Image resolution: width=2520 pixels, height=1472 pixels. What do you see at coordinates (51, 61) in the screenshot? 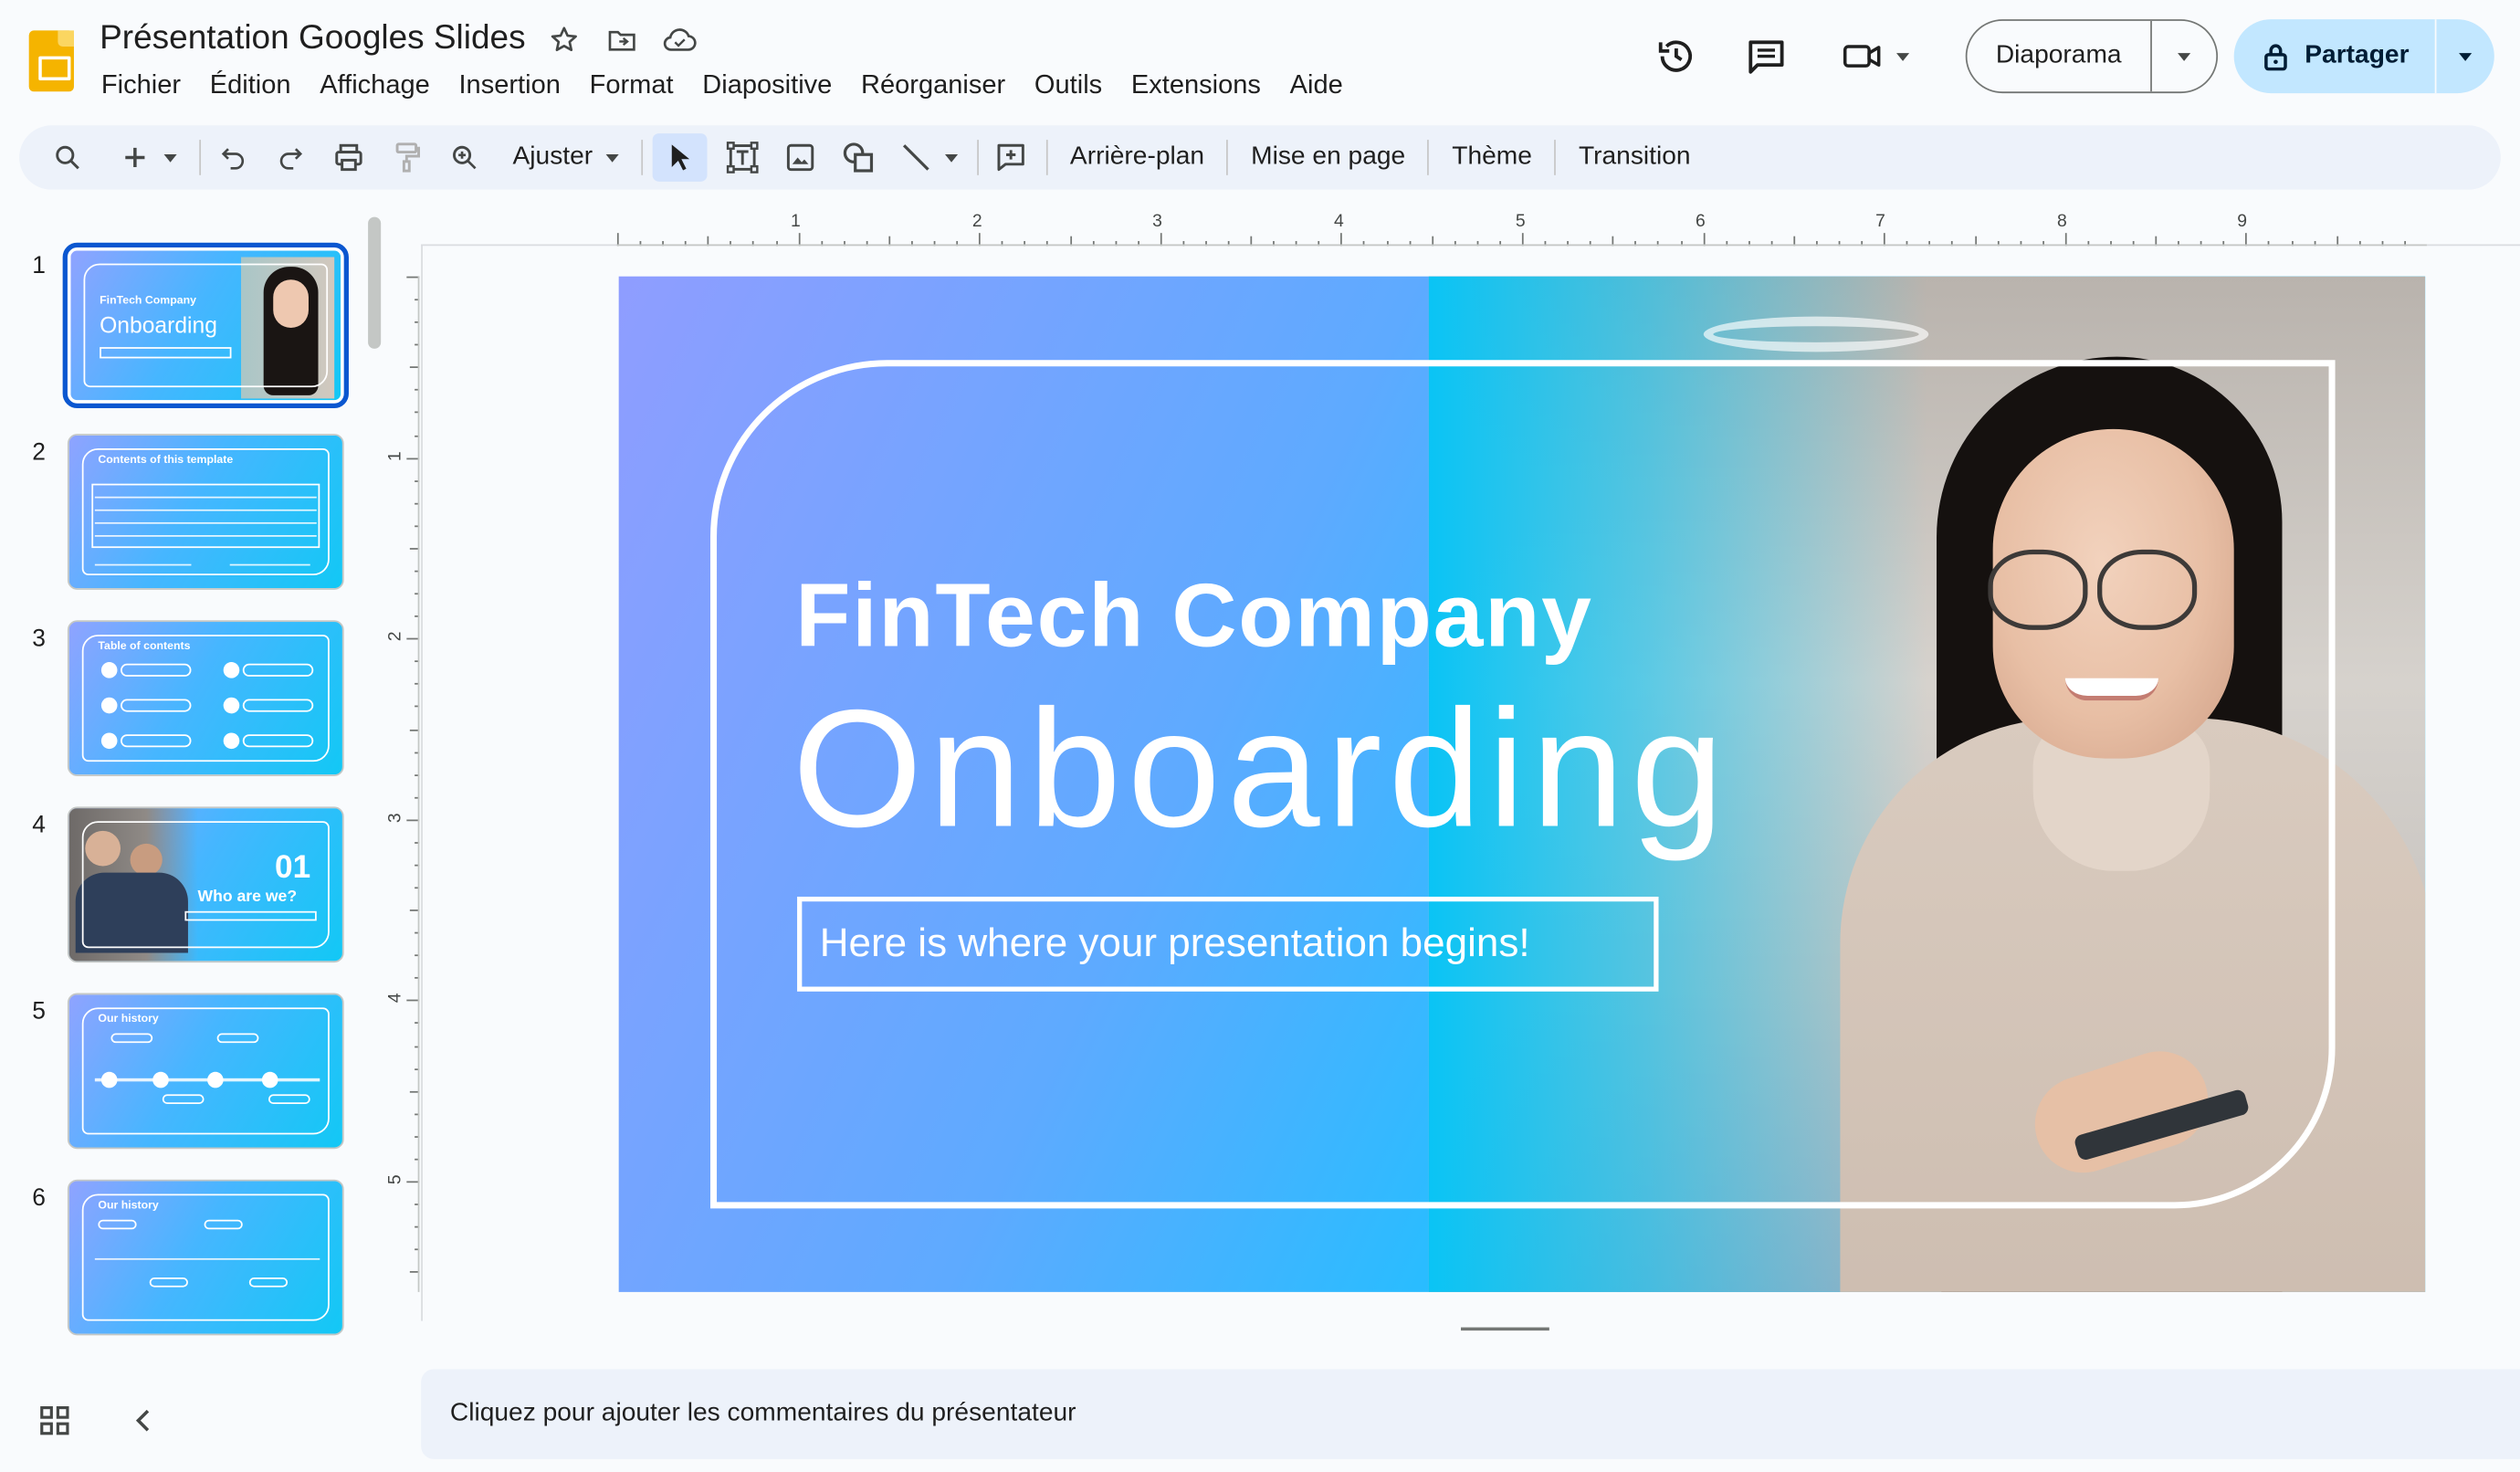
I see `slides-logo-icon` at bounding box center [51, 61].